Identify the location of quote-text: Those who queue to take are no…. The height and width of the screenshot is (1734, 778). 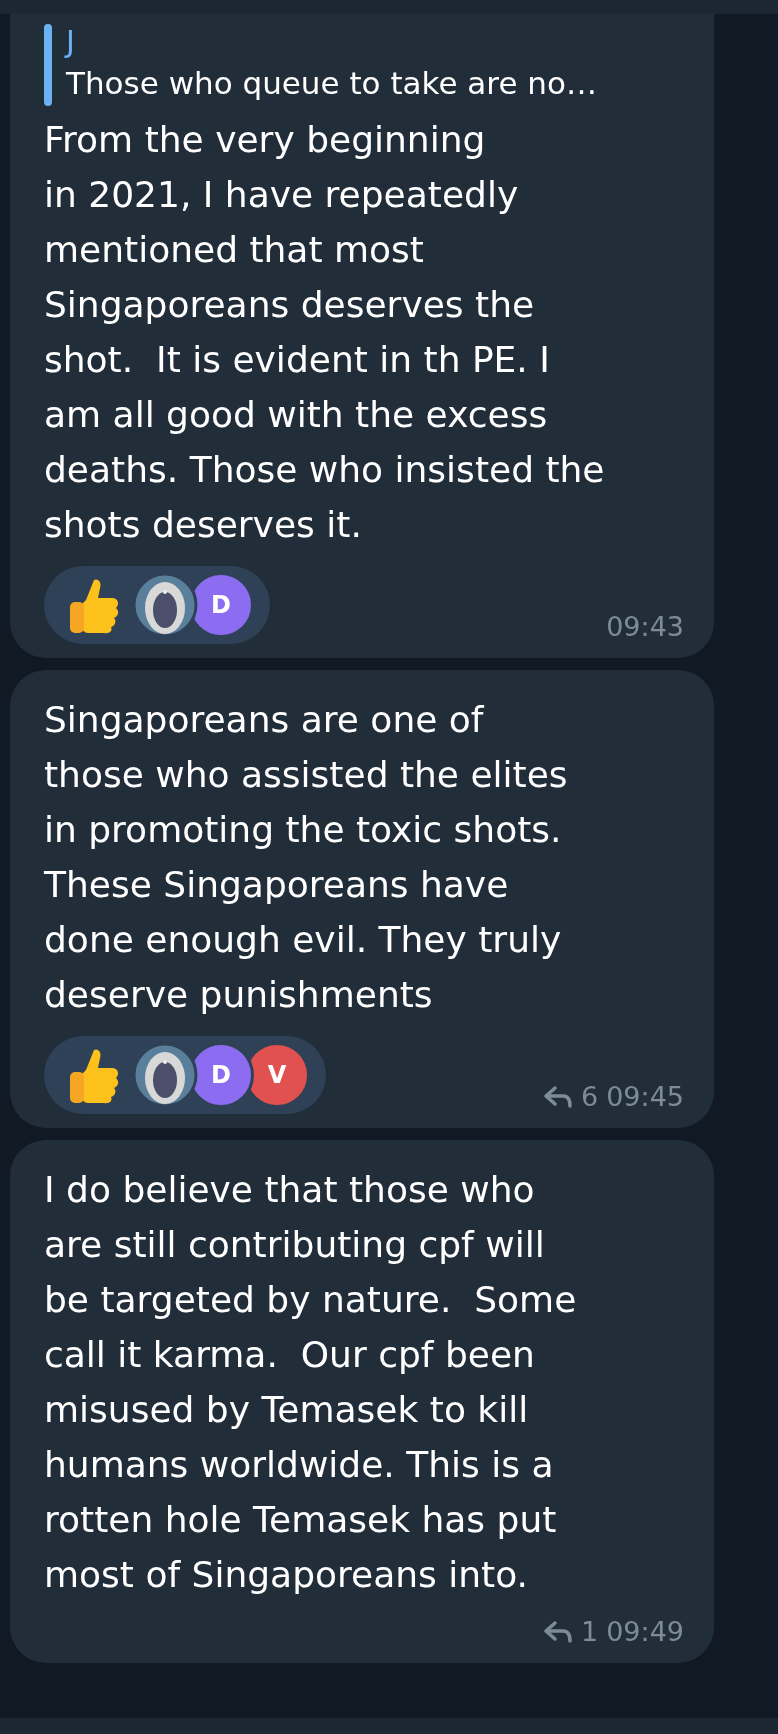
(331, 83).